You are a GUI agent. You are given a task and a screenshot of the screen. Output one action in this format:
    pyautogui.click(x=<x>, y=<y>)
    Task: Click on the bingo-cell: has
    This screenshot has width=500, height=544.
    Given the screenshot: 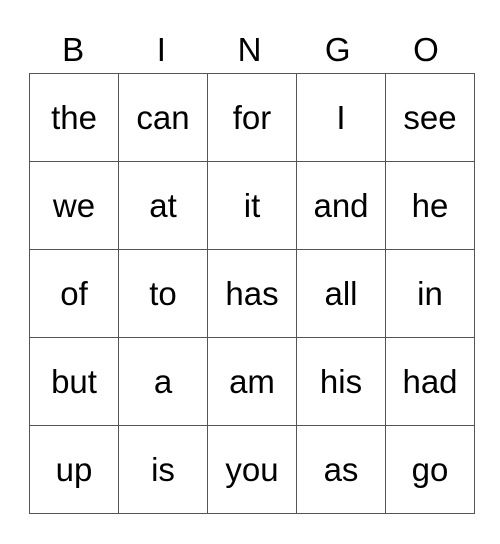 What is the action you would take?
    pyautogui.click(x=252, y=293)
    